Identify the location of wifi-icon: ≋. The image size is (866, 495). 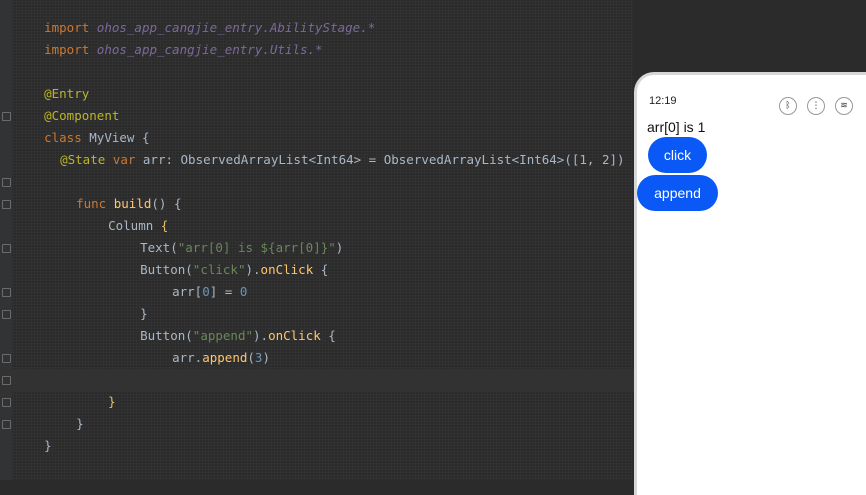
(844, 106).